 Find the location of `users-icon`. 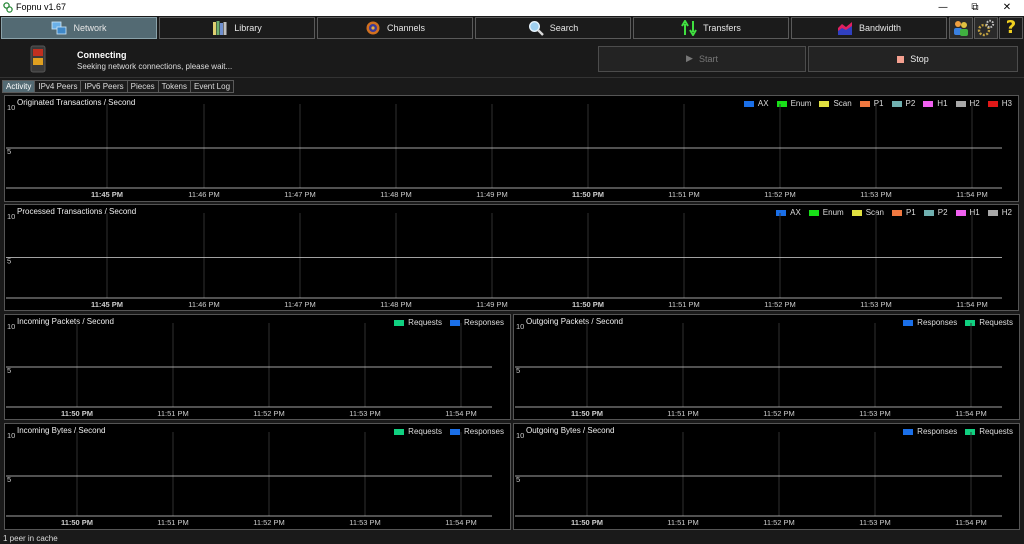

users-icon is located at coordinates (961, 28).